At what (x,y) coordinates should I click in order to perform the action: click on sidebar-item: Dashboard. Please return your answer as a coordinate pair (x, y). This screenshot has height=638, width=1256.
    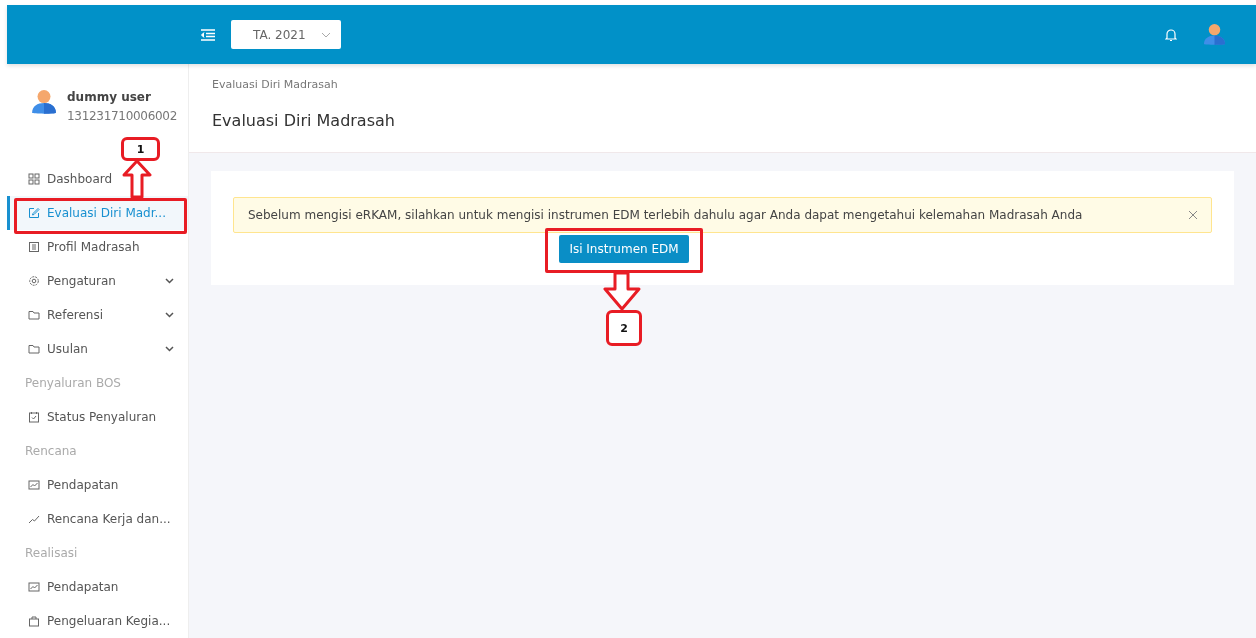
    Looking at the image, I should click on (97, 179).